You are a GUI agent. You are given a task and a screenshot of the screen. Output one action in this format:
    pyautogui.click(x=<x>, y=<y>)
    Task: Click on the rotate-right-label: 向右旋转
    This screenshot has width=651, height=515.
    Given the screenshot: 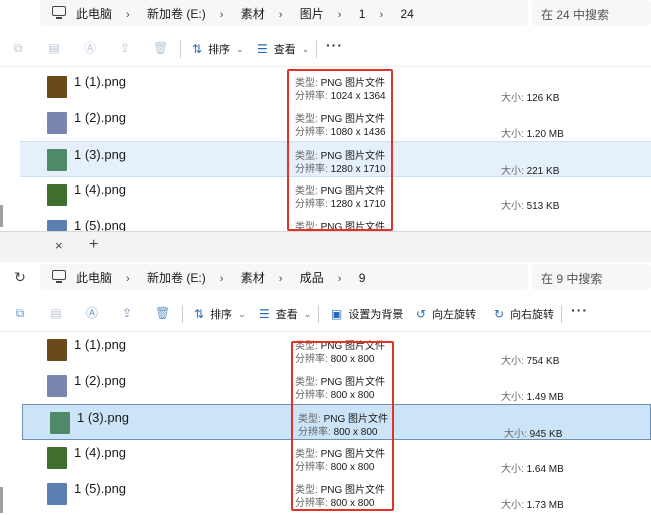 What is the action you would take?
    pyautogui.click(x=532, y=315)
    